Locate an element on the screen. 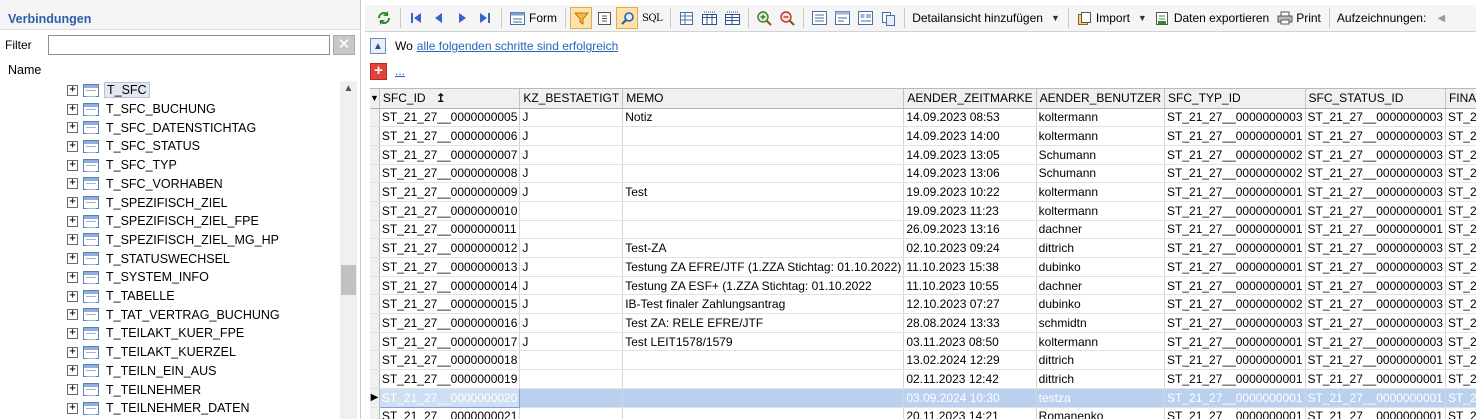 The height and width of the screenshot is (419, 1476). table-cell: ST_21_27__0000000032 is located at coordinates (1460, 286).